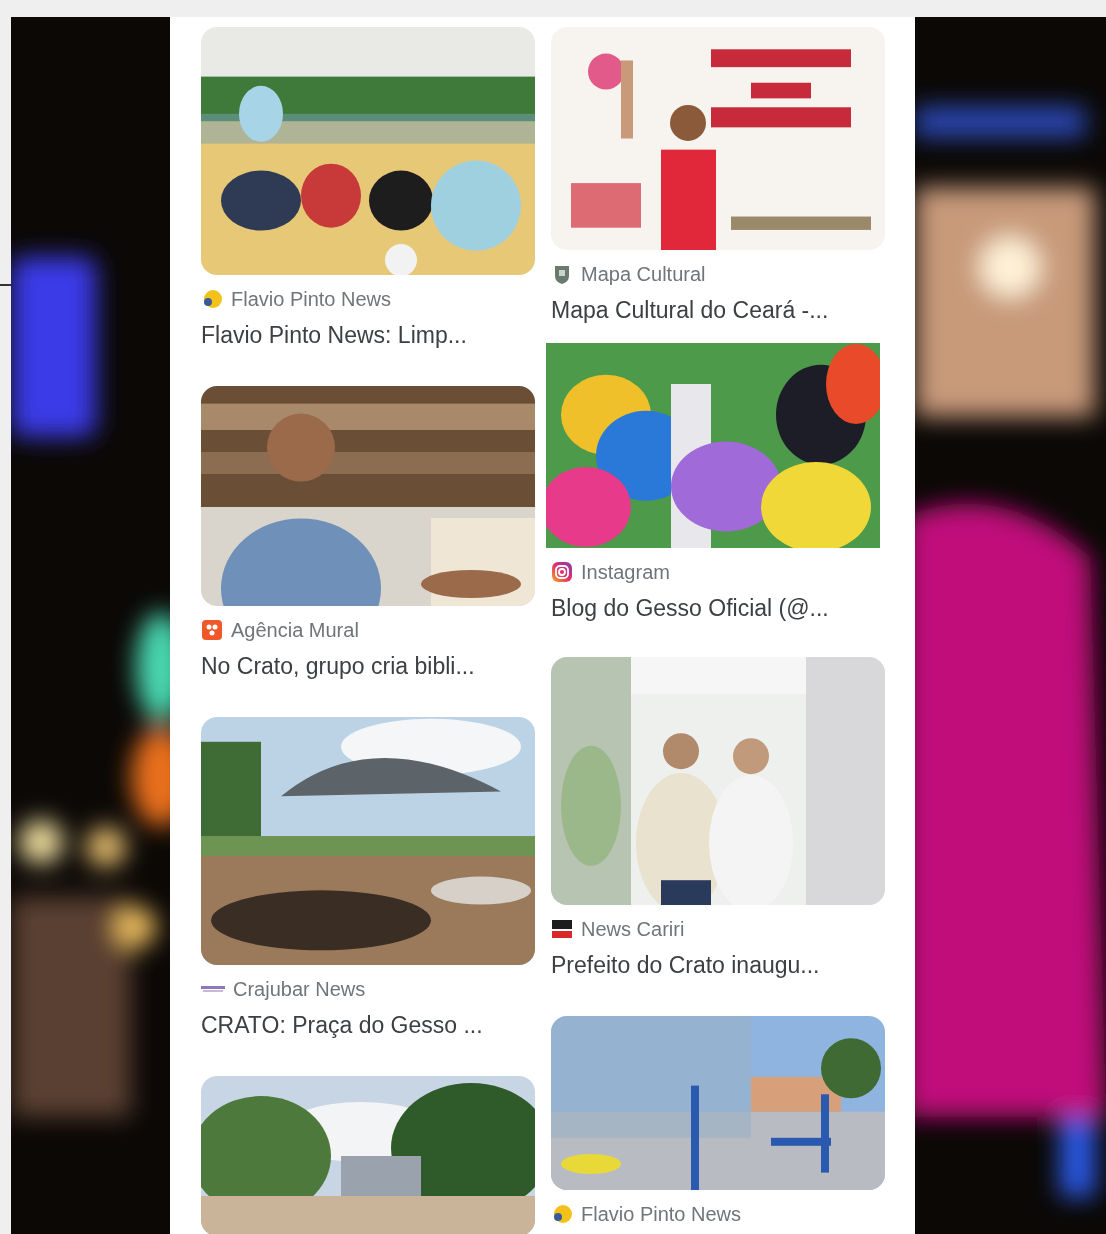 This screenshot has width=1106, height=1234. Describe the element at coordinates (633, 929) in the screenshot. I see `source-name: News Cariri` at that location.